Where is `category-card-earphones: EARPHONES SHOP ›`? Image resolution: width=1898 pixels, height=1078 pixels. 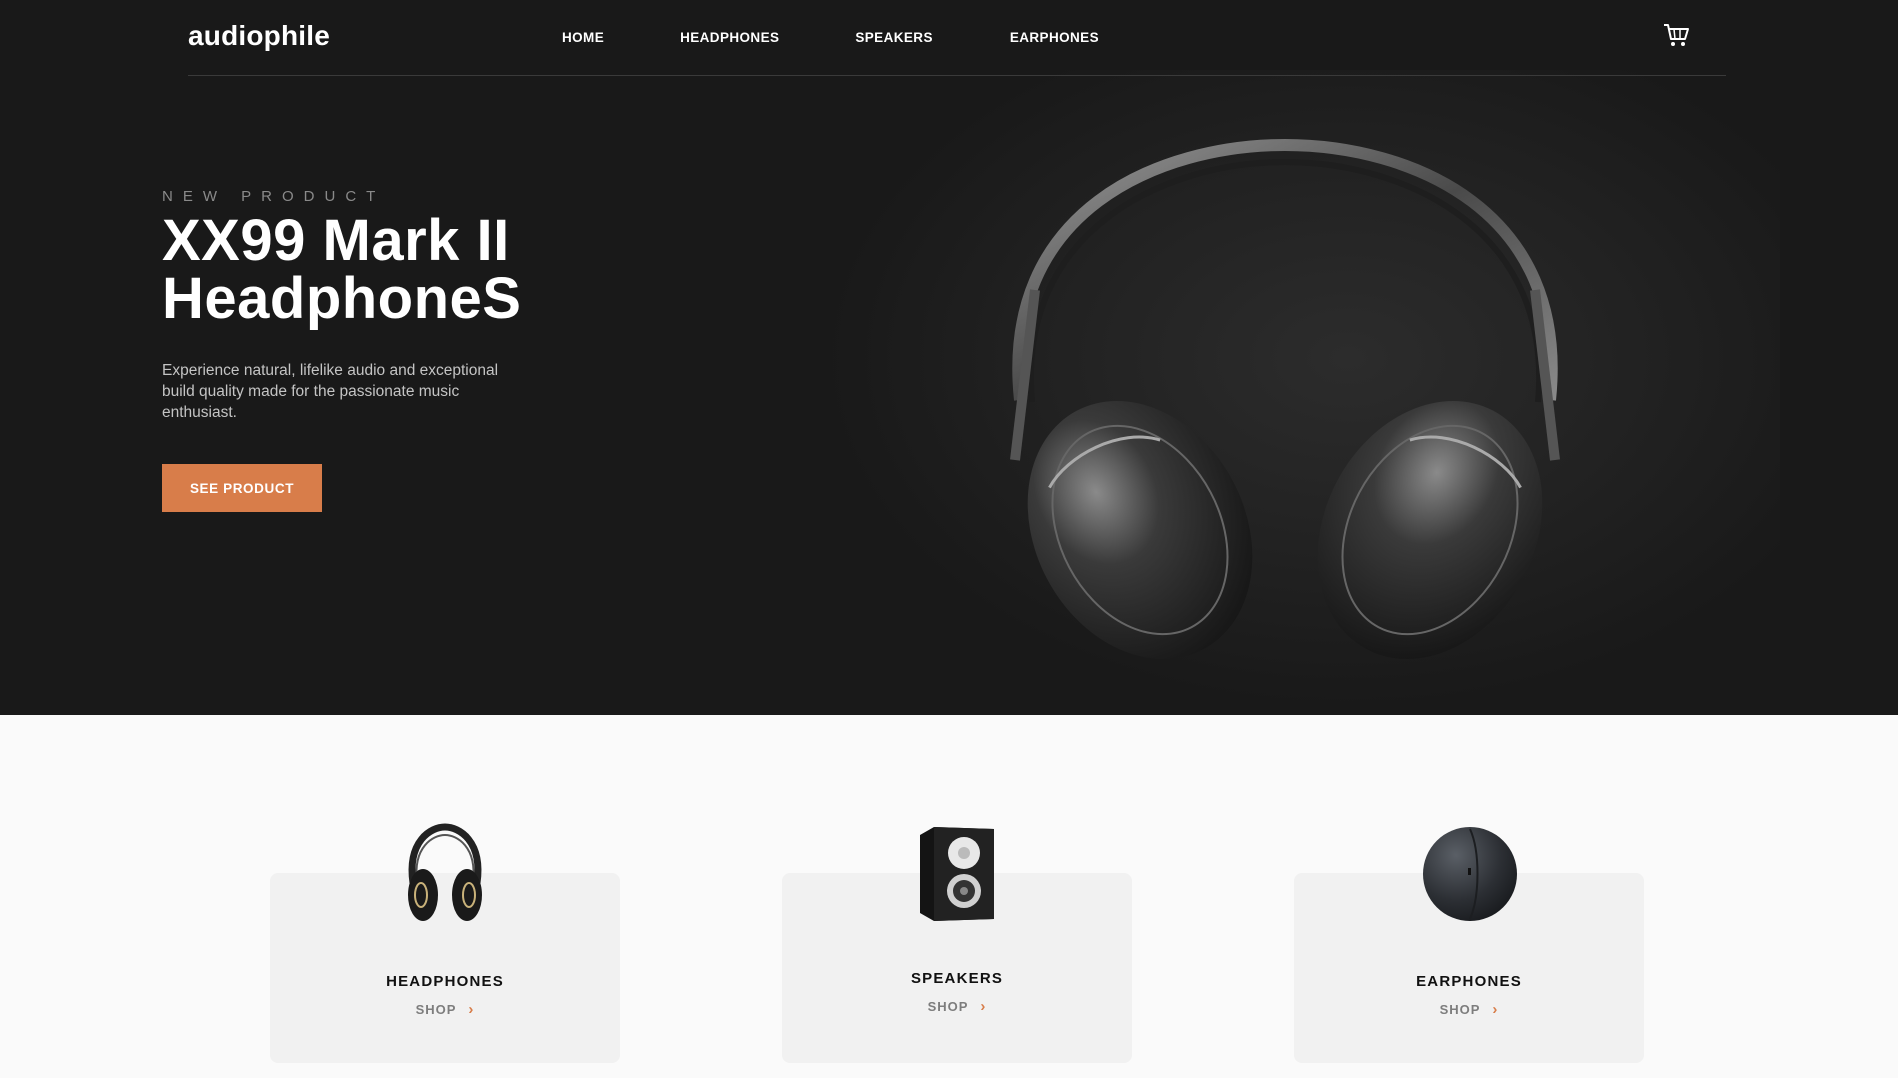 category-card-earphones: EARPHONES SHOP › is located at coordinates (1469, 945).